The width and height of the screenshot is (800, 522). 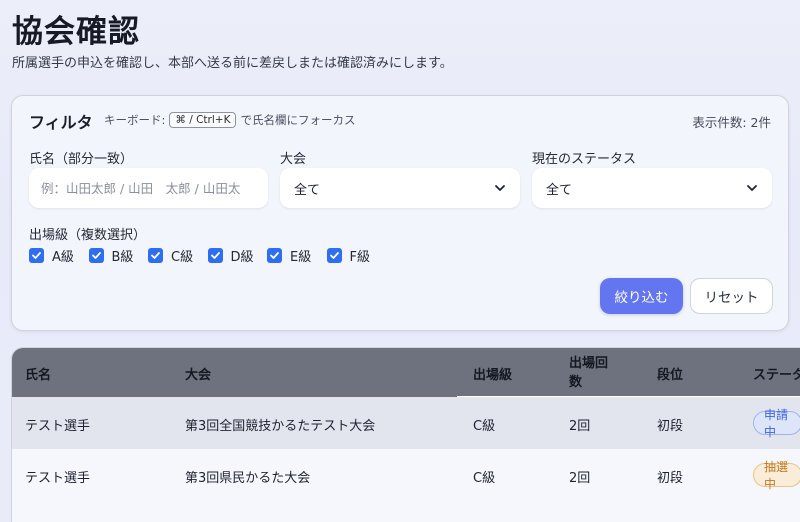 I want to click on page-description: 所属選手の申込を確認し、本部へ送る前に差戻しまたは確認済みにします。, so click(x=232, y=63).